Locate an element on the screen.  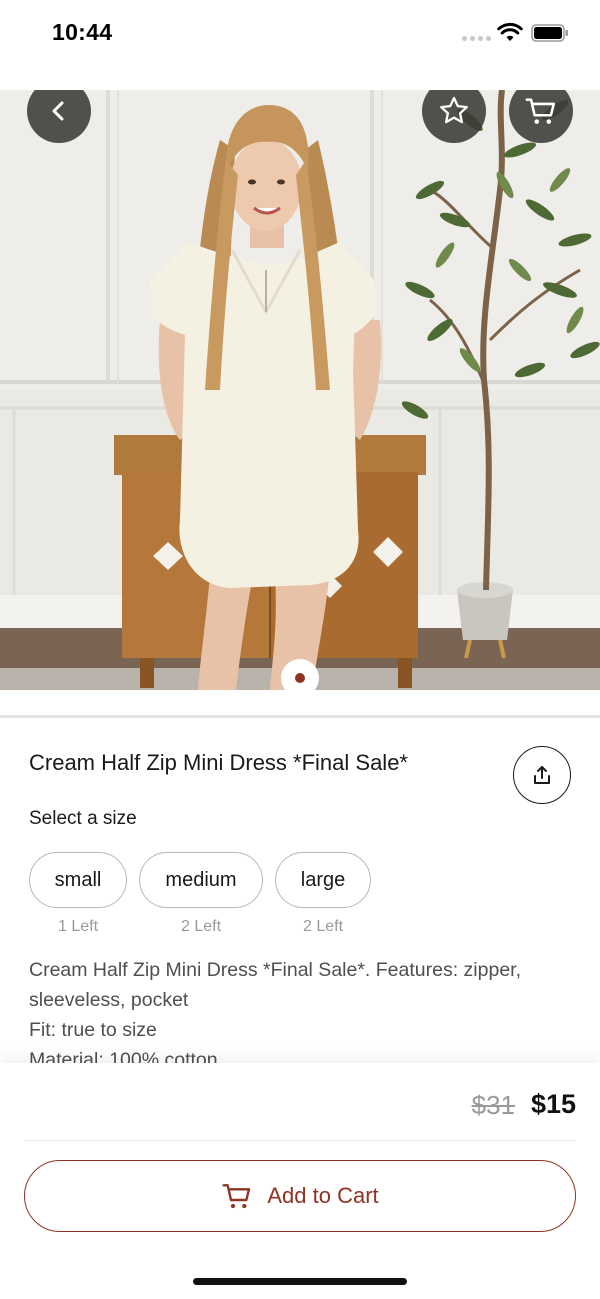
stock-count-large: 2 Left is located at coordinates (323, 926).